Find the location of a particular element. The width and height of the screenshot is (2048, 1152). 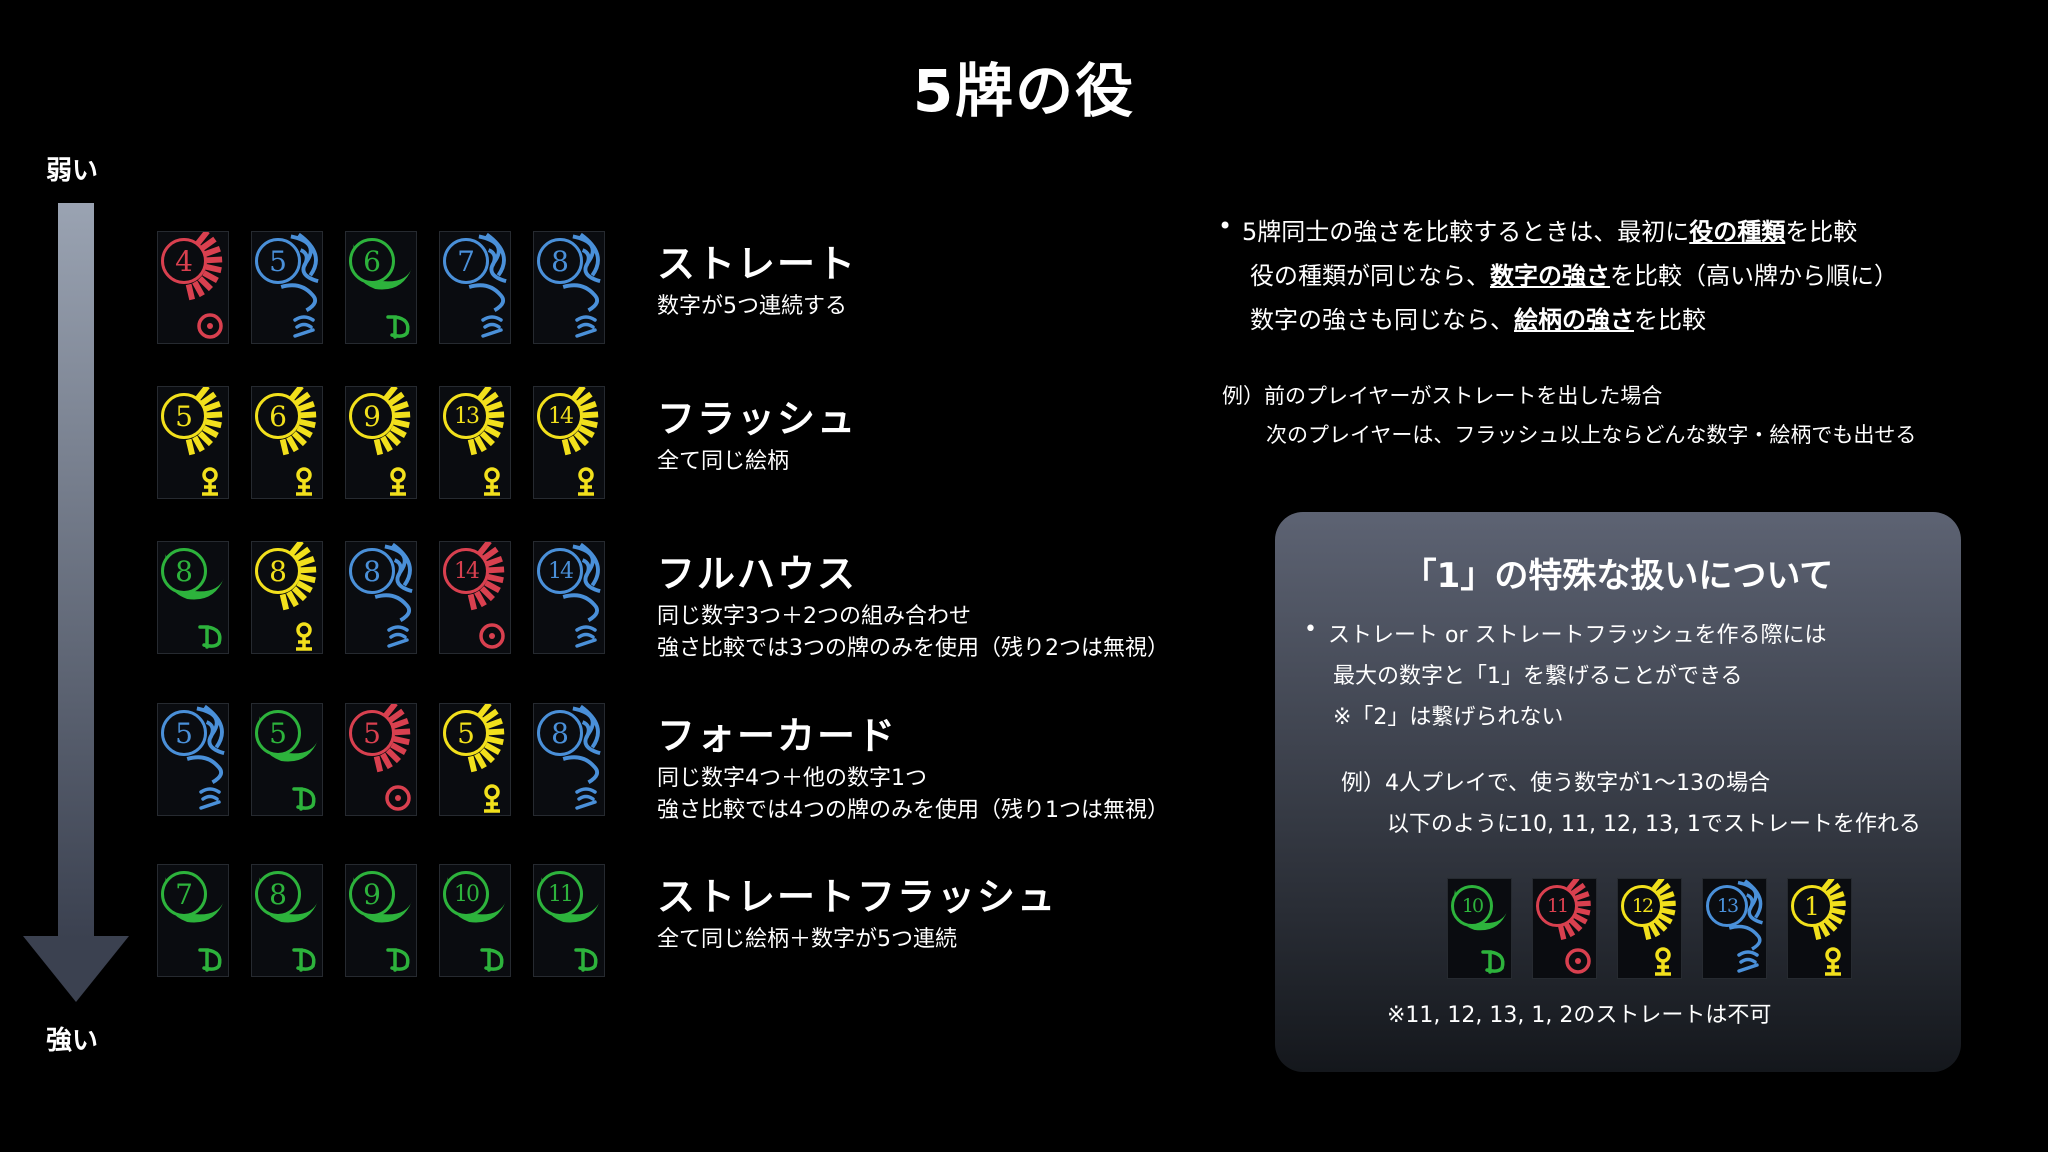

panel-line-3: ※「2」は繋げられない is located at coordinates (1448, 717).